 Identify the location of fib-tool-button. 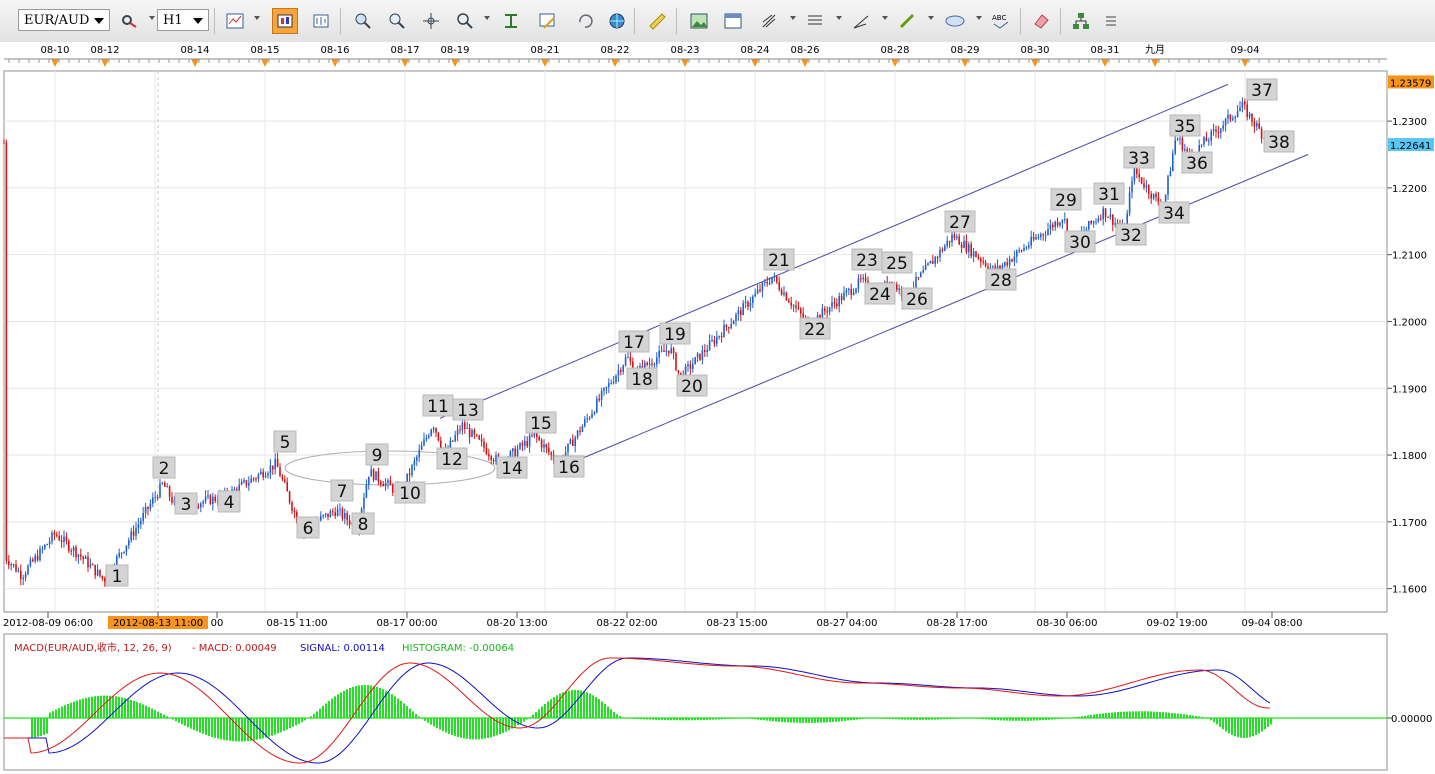
(769, 21).